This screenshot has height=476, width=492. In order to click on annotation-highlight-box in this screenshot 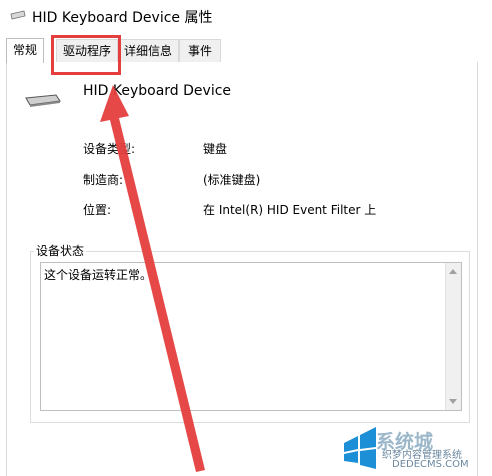, I will do `click(86, 55)`.